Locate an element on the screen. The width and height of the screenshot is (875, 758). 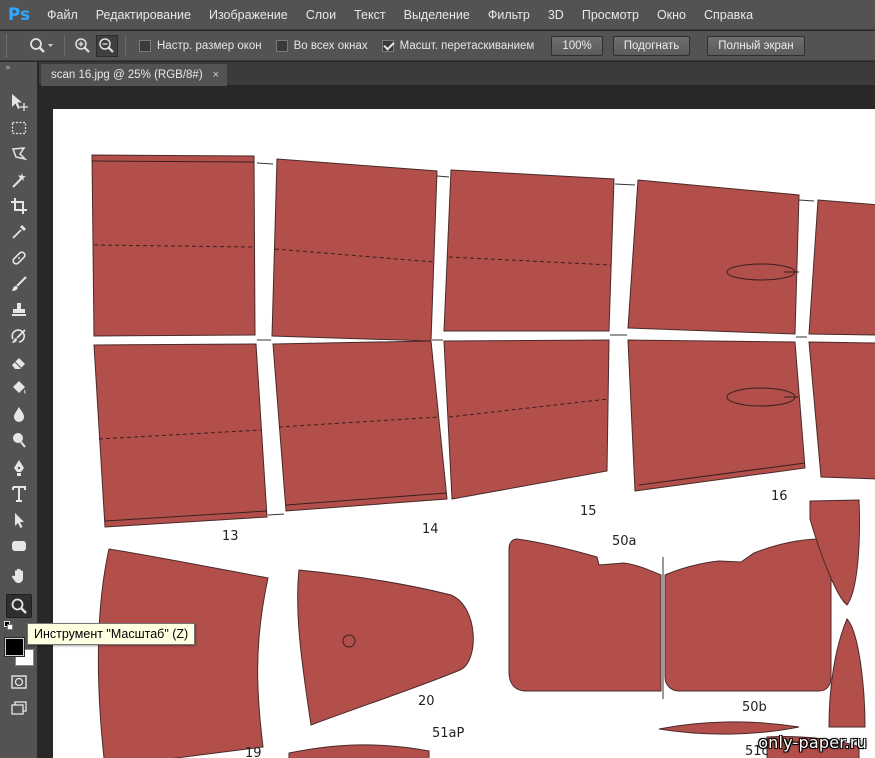
watermark-text: only-paper.ru is located at coordinates (812, 742).